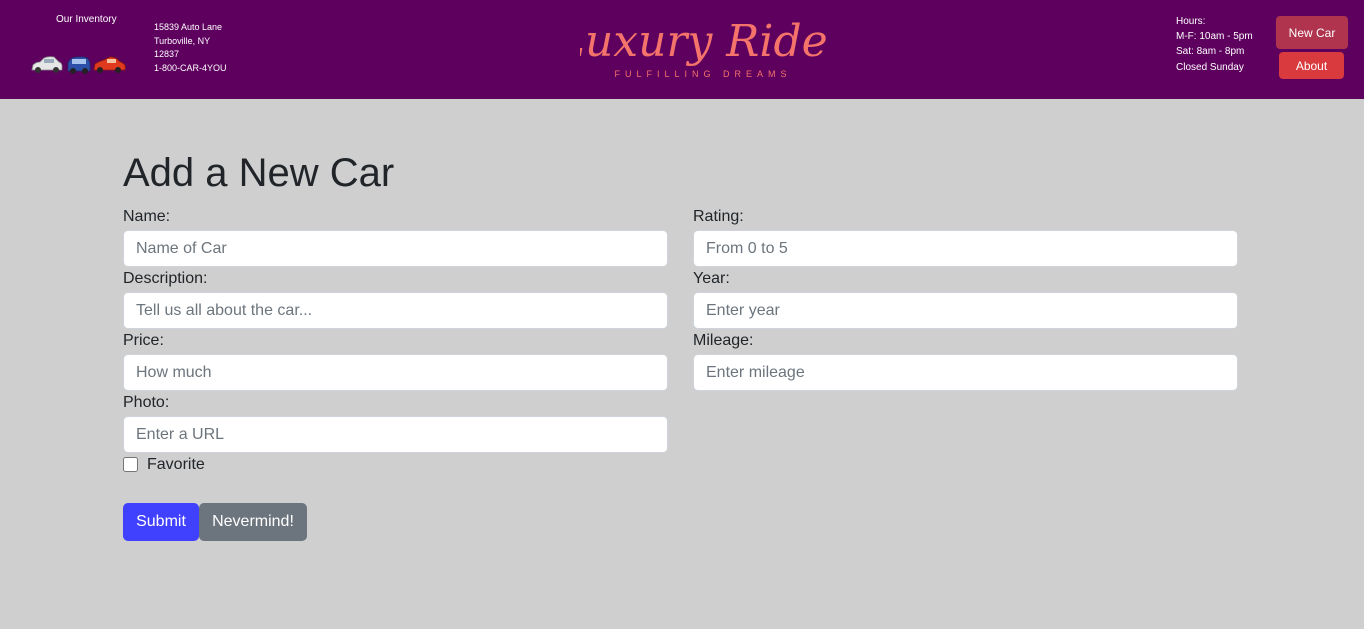  I want to click on luxury-rides-logo: Luxury Rides FULFILLING DREAMS, so click(703, 44).